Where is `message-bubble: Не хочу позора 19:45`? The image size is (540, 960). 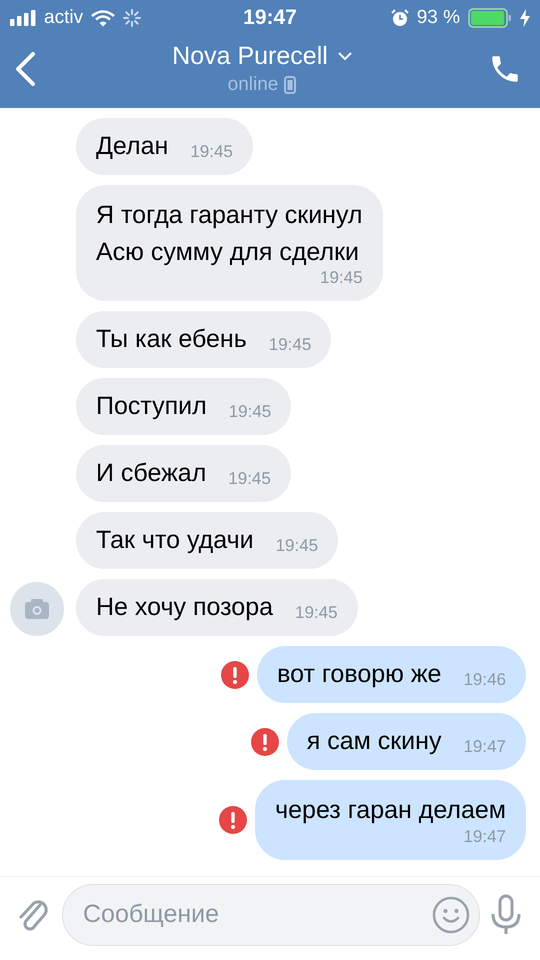
message-bubble: Не хочу позора 19:45 is located at coordinates (217, 607).